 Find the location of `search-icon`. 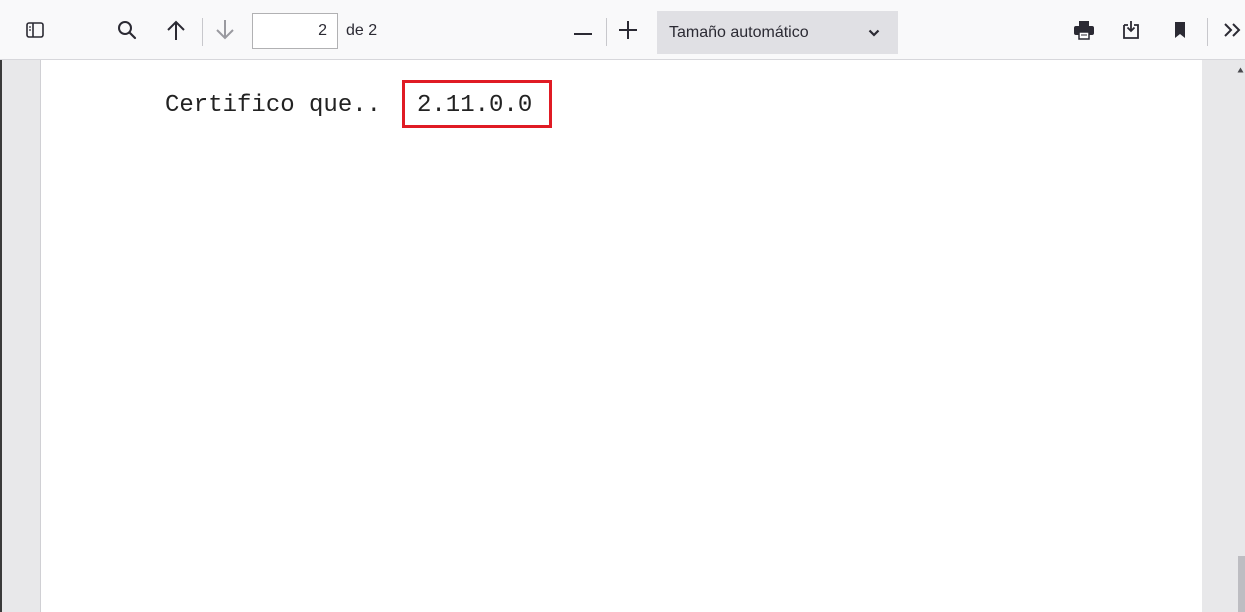

search-icon is located at coordinates (127, 32).